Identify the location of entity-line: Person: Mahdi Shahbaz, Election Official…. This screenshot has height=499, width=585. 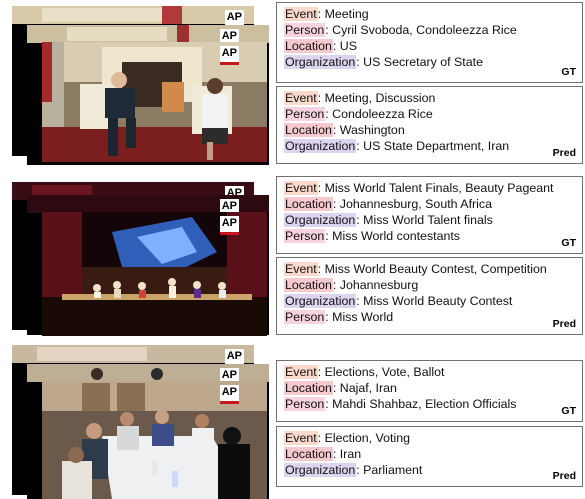
(433, 404).